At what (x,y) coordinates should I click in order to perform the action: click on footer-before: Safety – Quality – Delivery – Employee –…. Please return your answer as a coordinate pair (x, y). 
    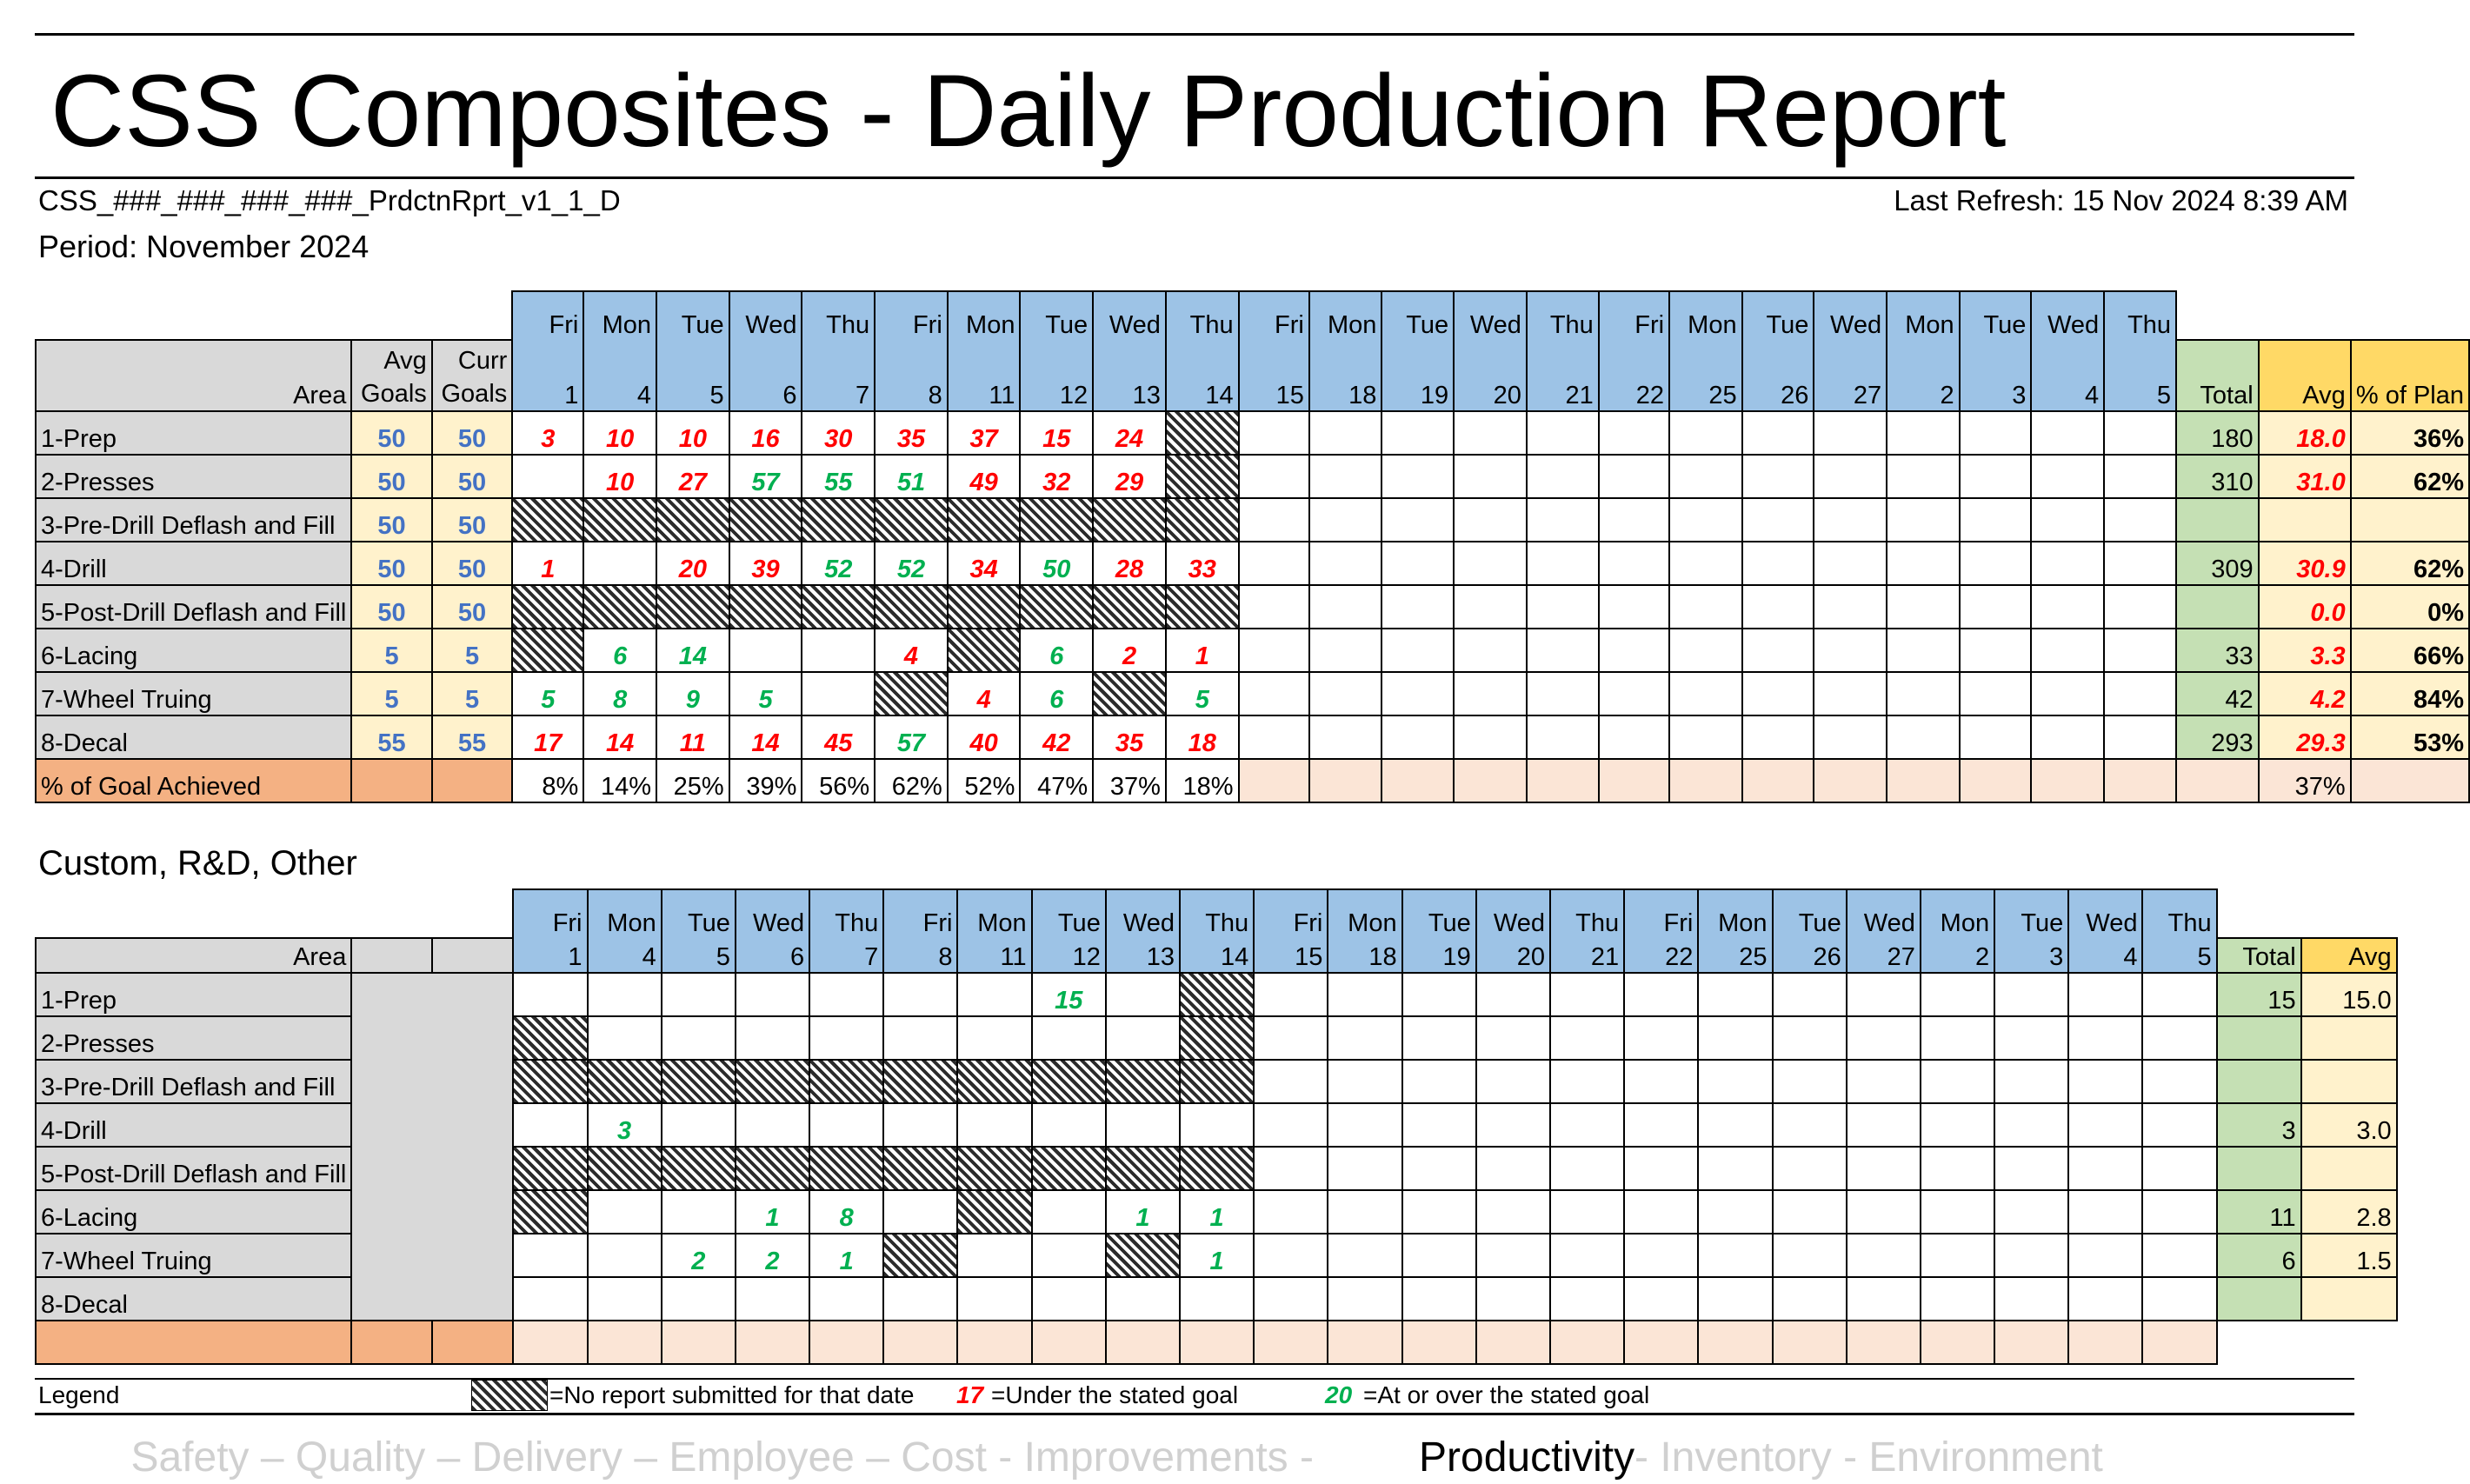
    Looking at the image, I should click on (722, 1457).